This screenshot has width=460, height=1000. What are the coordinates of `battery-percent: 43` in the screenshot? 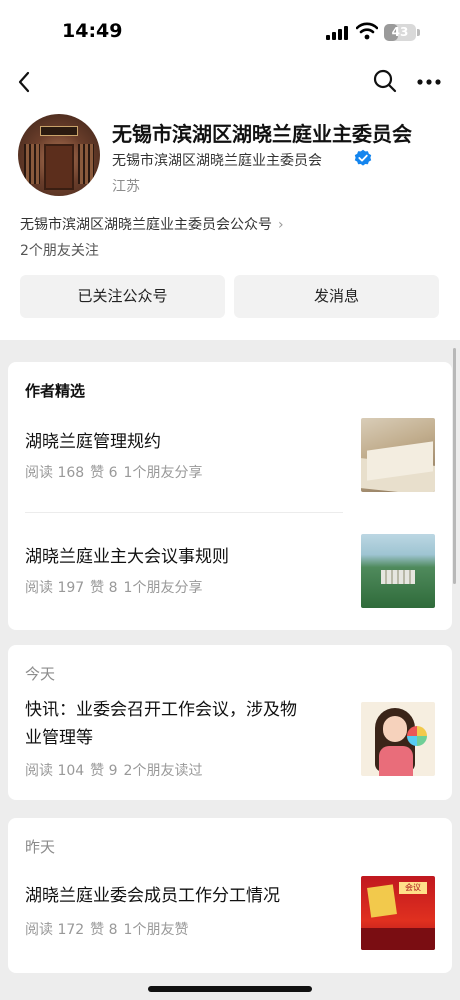 It's located at (400, 32).